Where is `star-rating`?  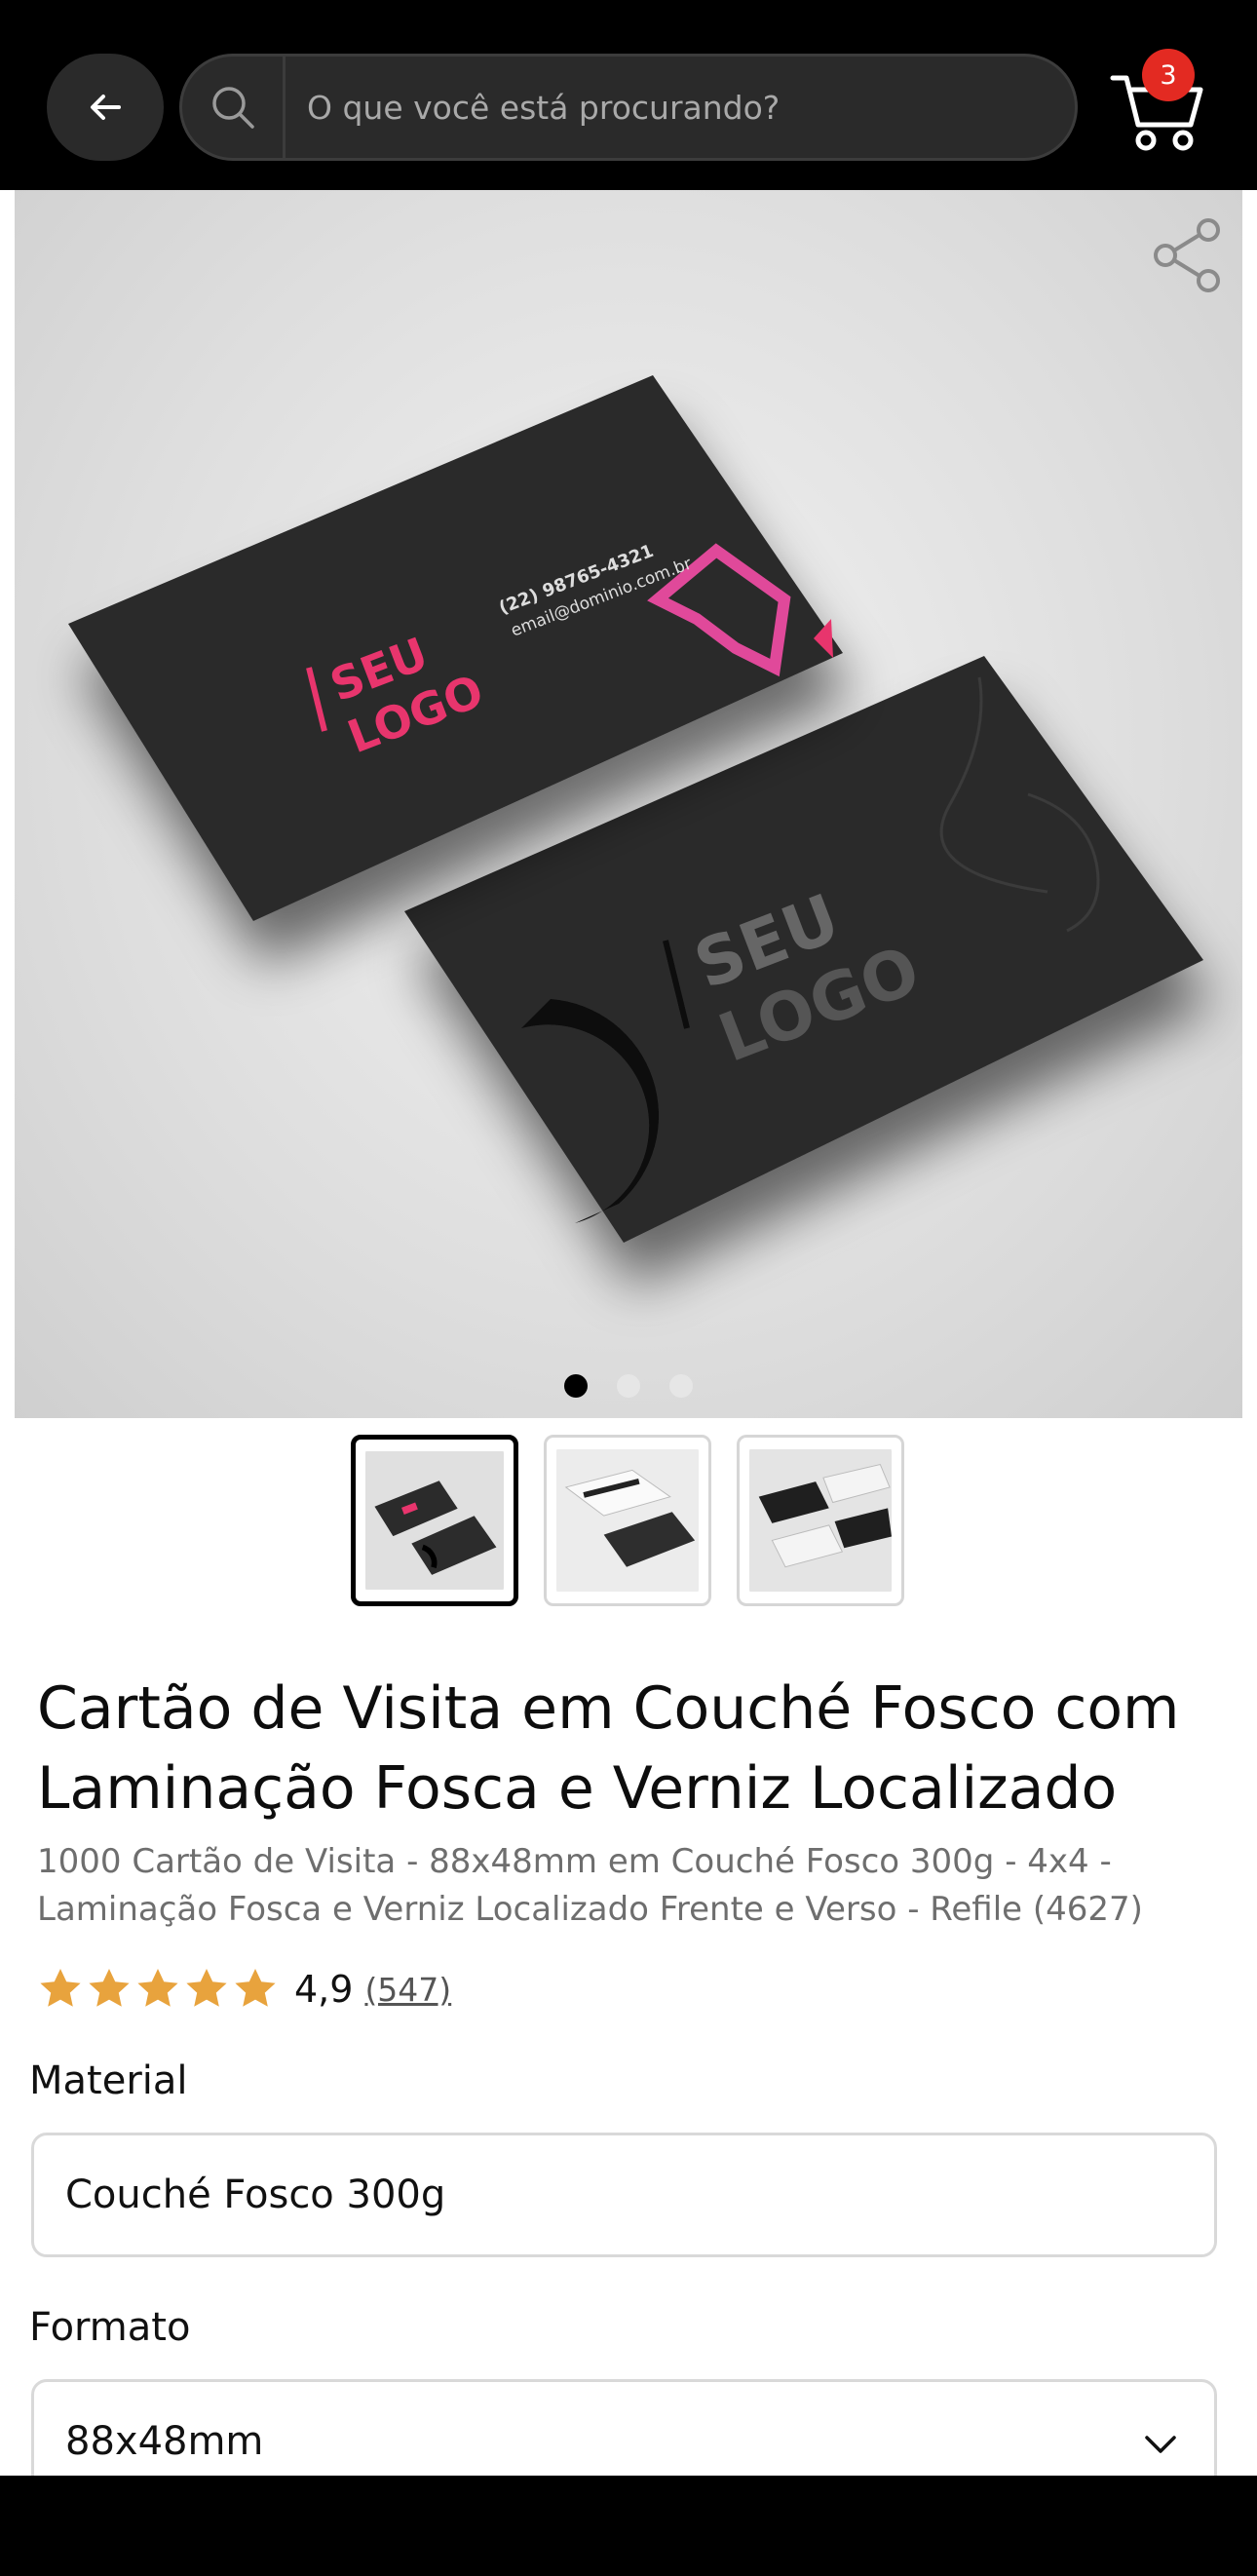
star-rating is located at coordinates (158, 1989).